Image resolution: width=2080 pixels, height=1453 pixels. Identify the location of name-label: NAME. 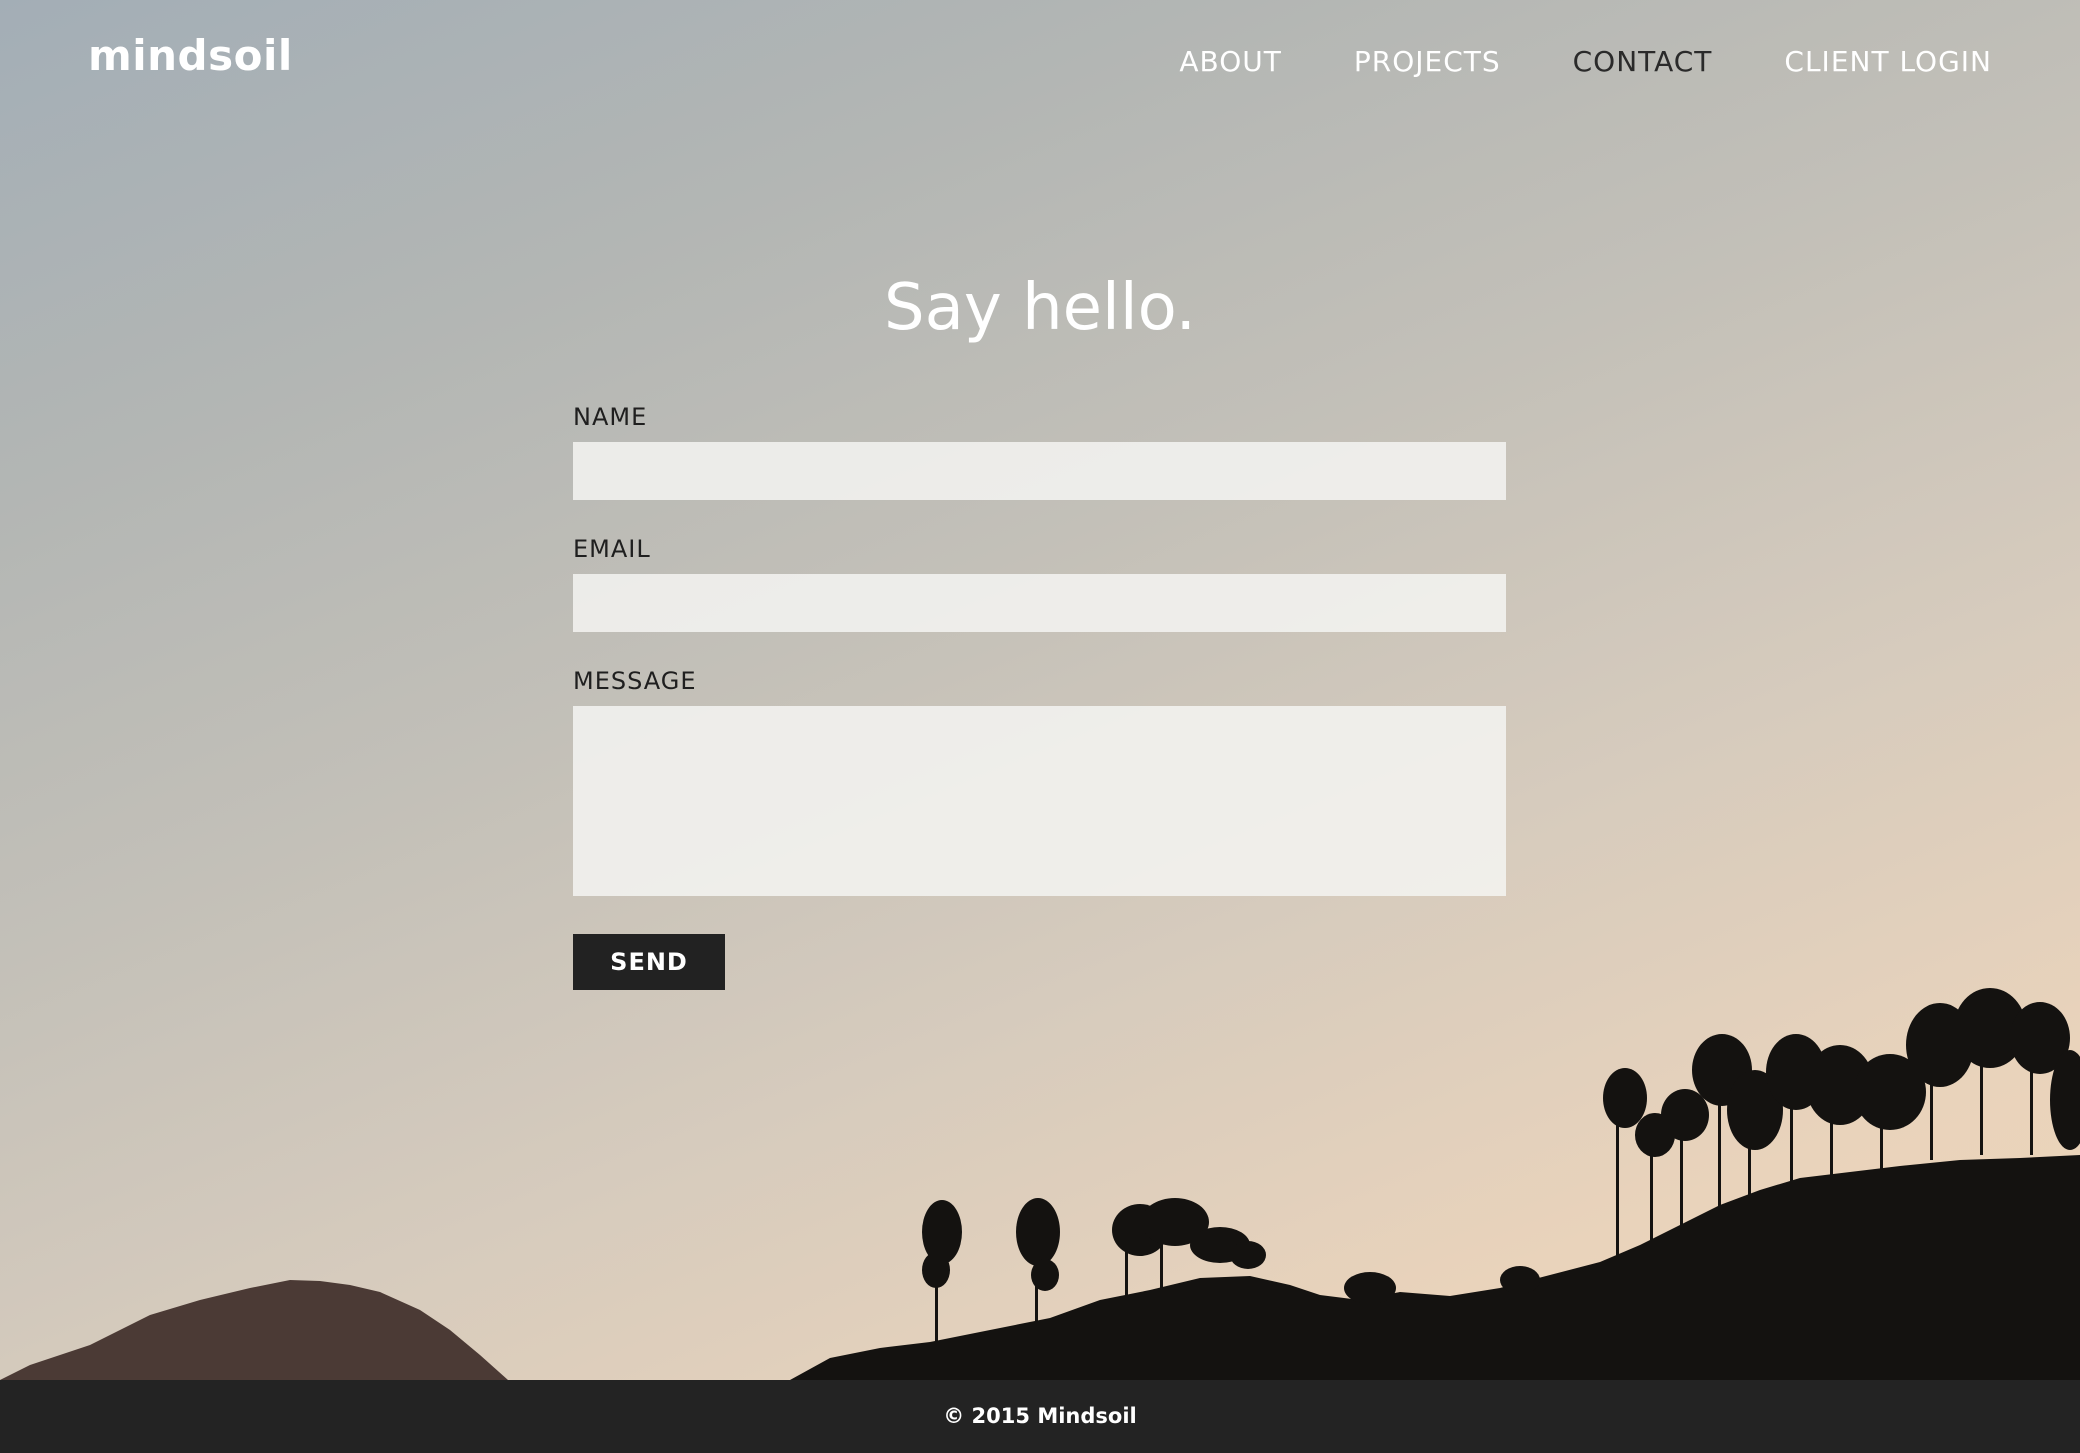
(610, 417).